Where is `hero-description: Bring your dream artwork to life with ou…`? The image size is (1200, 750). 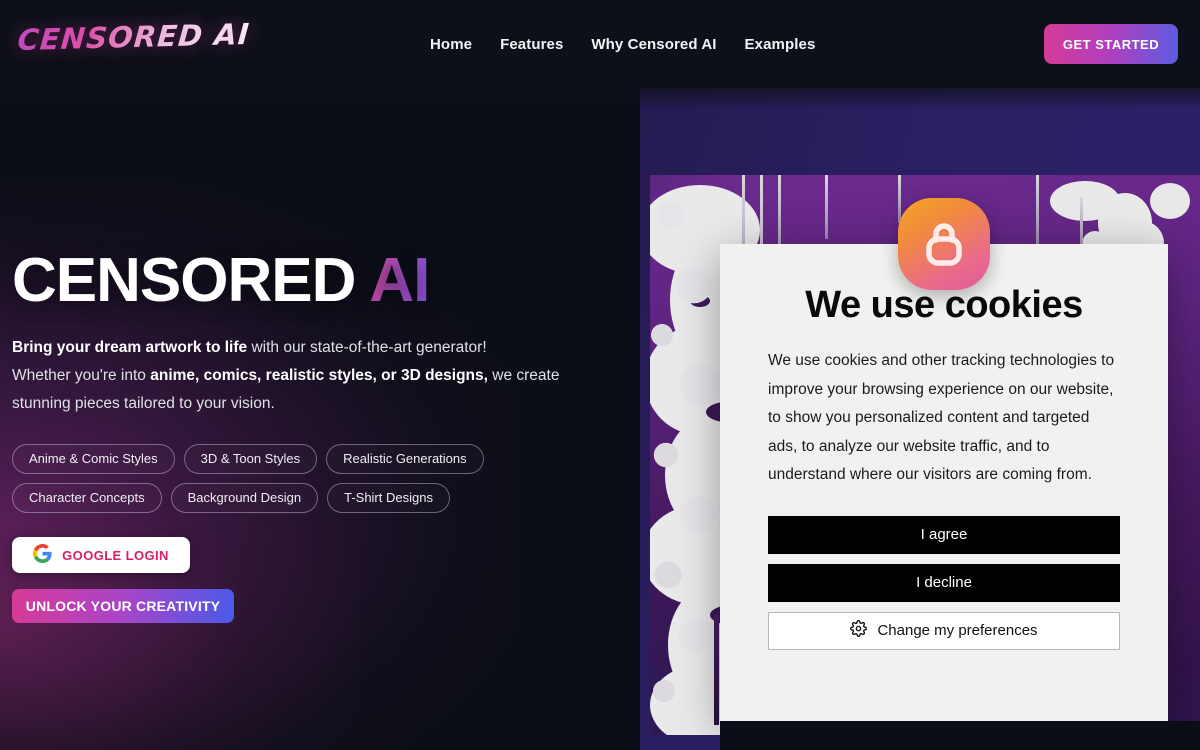 hero-description: Bring your dream artwork to life with ou… is located at coordinates (304, 376).